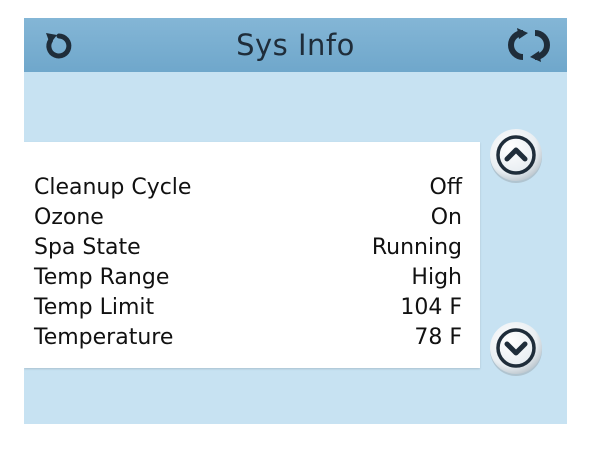  I want to click on info-label: Temperature, so click(104, 337).